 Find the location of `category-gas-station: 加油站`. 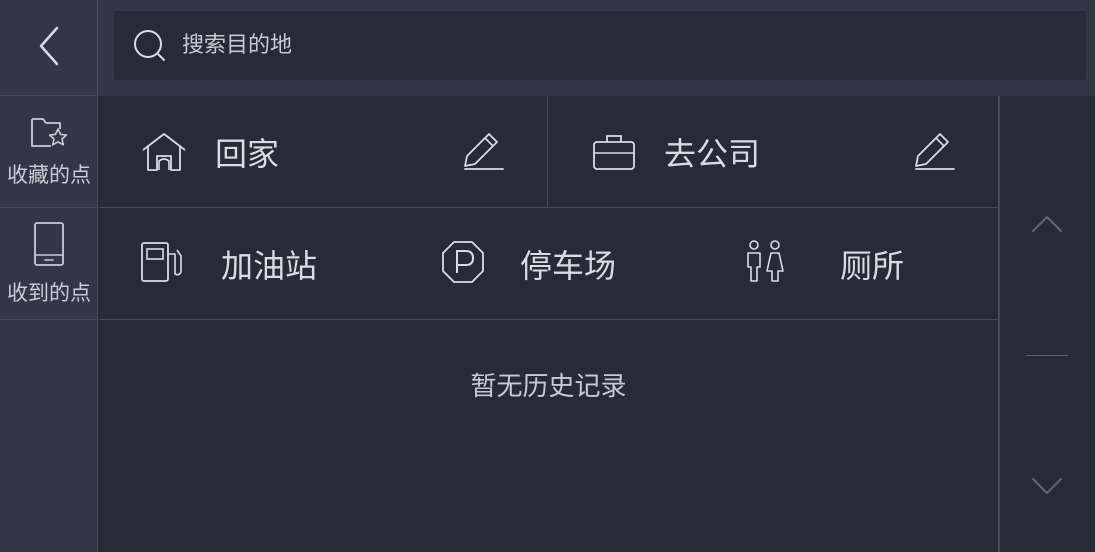

category-gas-station: 加油站 is located at coordinates (228, 264).